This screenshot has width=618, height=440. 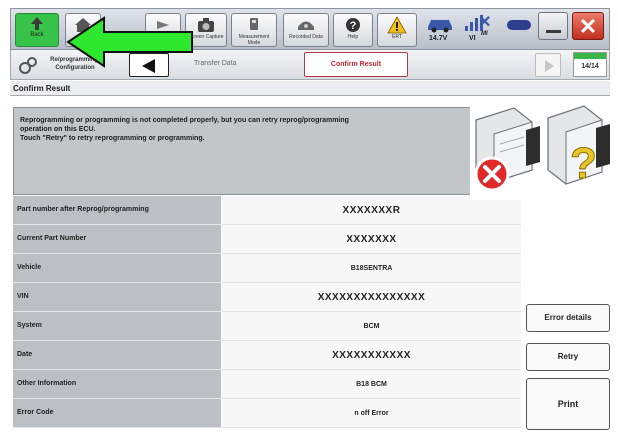 What do you see at coordinates (306, 37) in the screenshot?
I see `recorded-data-label: Recorded Data` at bounding box center [306, 37].